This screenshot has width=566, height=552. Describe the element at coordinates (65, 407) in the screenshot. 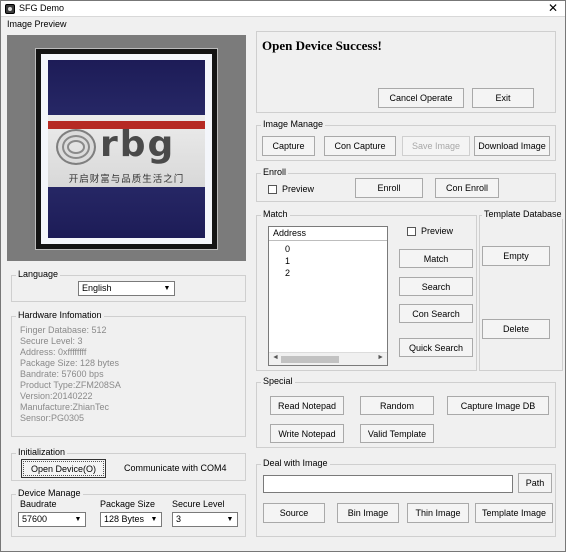

I see `hardware-info-line: Manufacture:ZhianTec` at that location.